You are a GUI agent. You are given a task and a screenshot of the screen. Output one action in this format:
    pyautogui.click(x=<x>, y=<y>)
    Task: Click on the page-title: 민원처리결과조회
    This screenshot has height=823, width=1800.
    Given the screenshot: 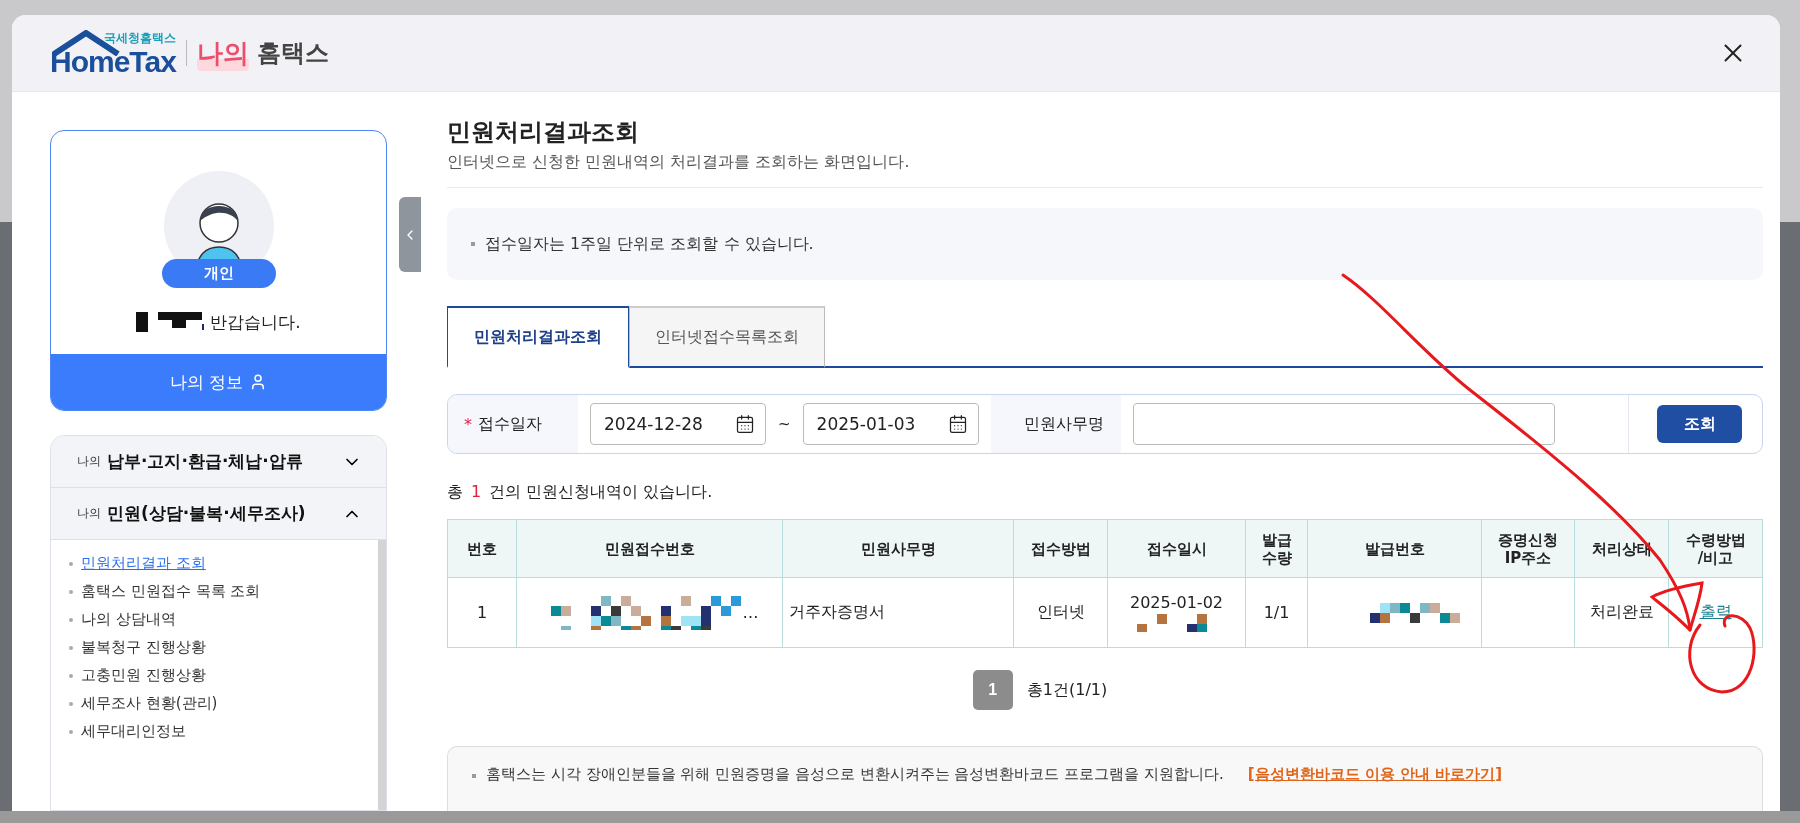 What is the action you would take?
    pyautogui.click(x=543, y=132)
    